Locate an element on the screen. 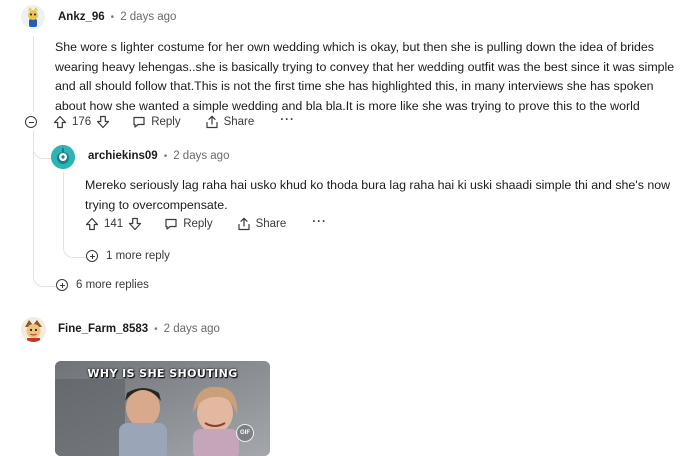 This screenshot has width=693, height=456. comment-actions: 141 Reply Share ··· is located at coordinates (206, 224).